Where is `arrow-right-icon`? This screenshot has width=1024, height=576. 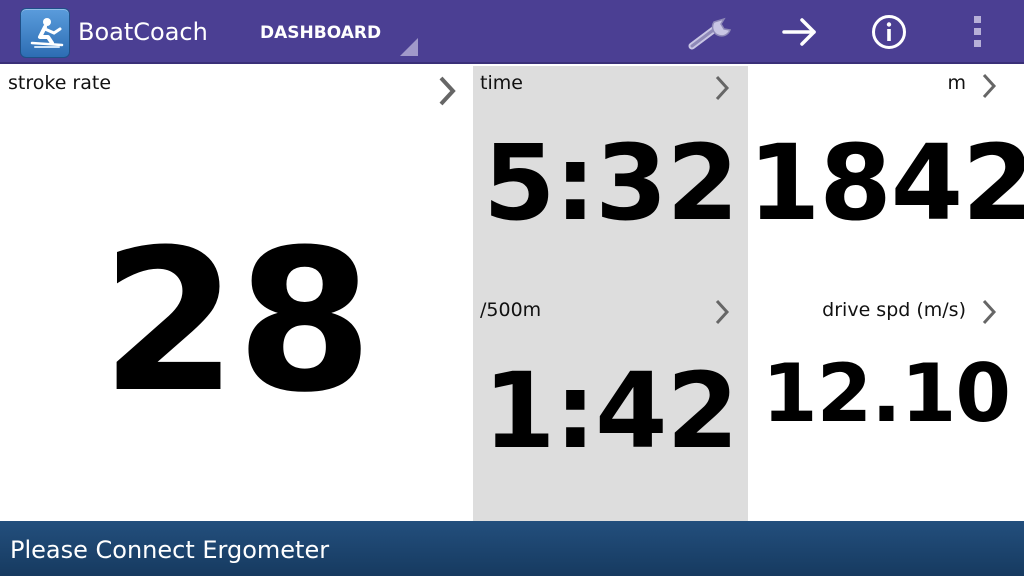 arrow-right-icon is located at coordinates (799, 32).